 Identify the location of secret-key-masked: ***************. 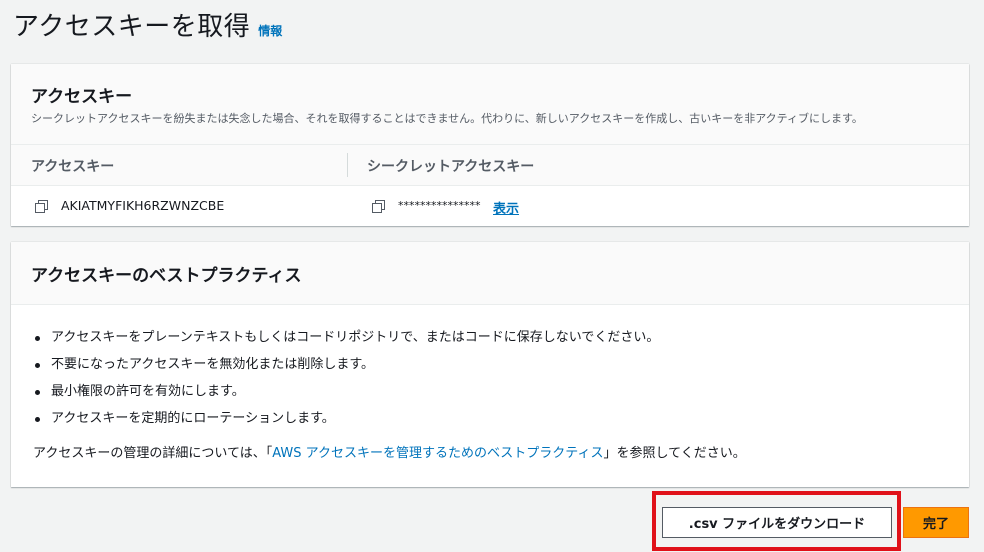
(439, 205).